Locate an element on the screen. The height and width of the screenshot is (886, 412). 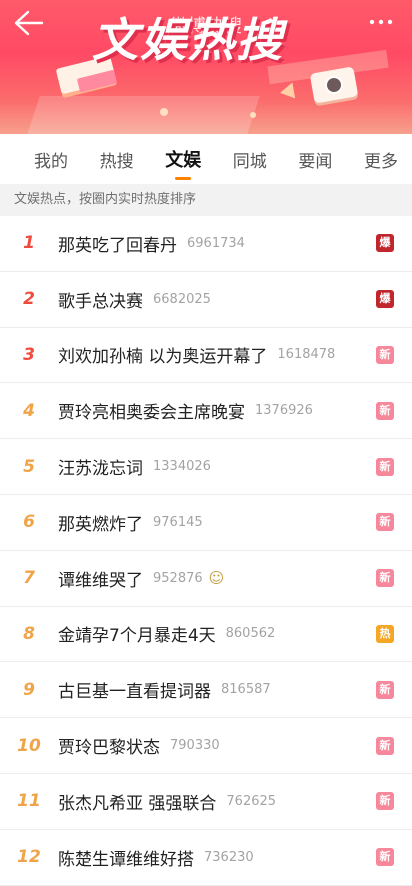
tab-hot-search: 热搜 is located at coordinates (117, 159).